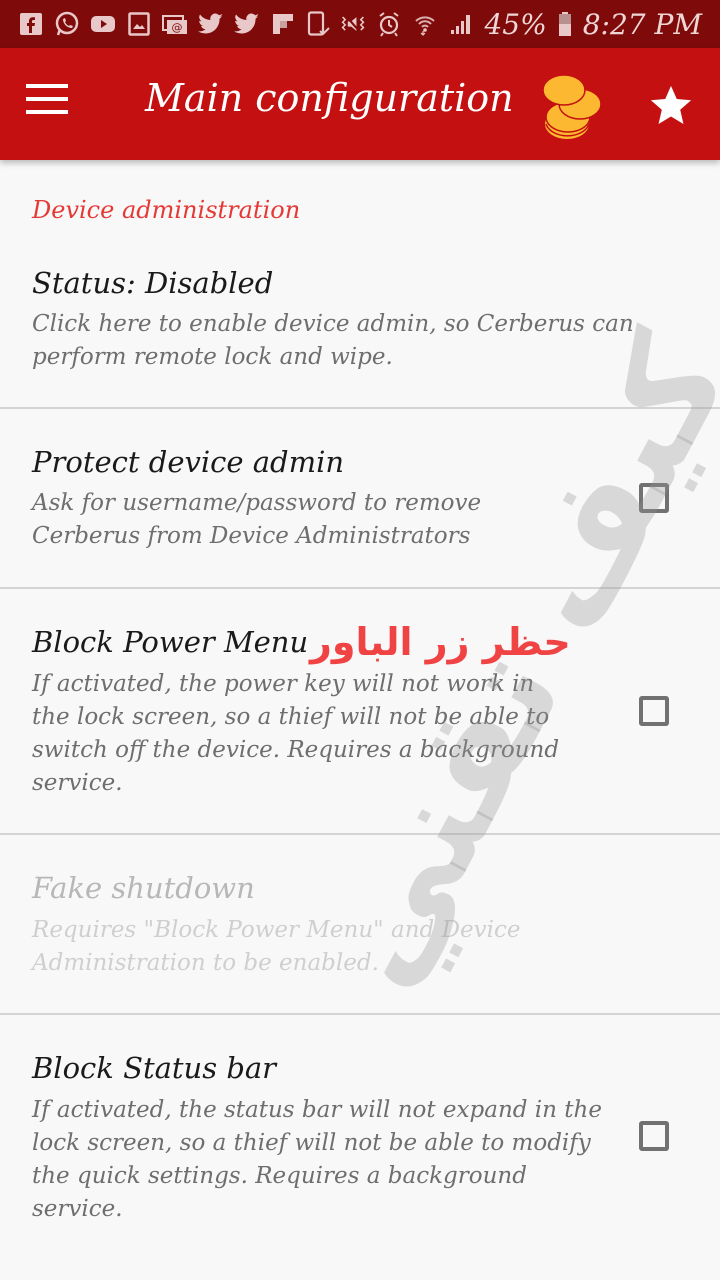 Image resolution: width=720 pixels, height=1280 pixels. Describe the element at coordinates (153, 283) in the screenshot. I see `pref-title: Status: Disabled` at that location.